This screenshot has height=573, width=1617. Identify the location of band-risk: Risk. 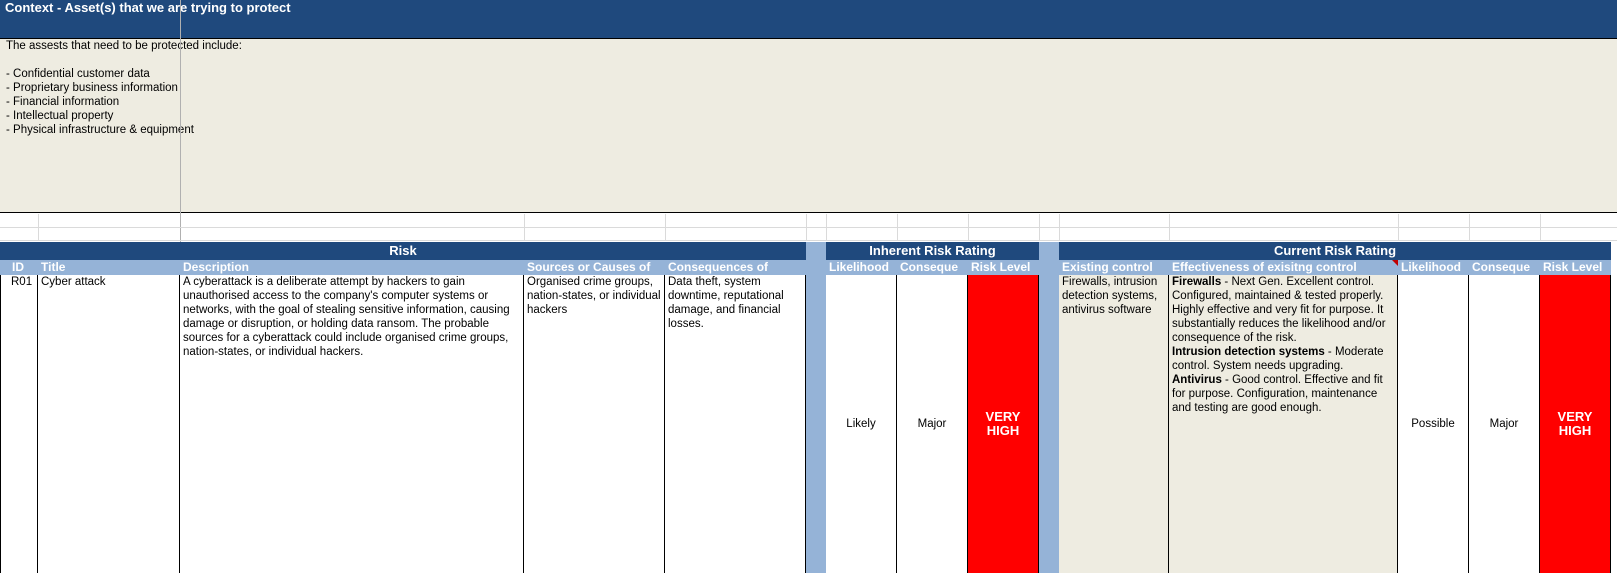
(403, 251).